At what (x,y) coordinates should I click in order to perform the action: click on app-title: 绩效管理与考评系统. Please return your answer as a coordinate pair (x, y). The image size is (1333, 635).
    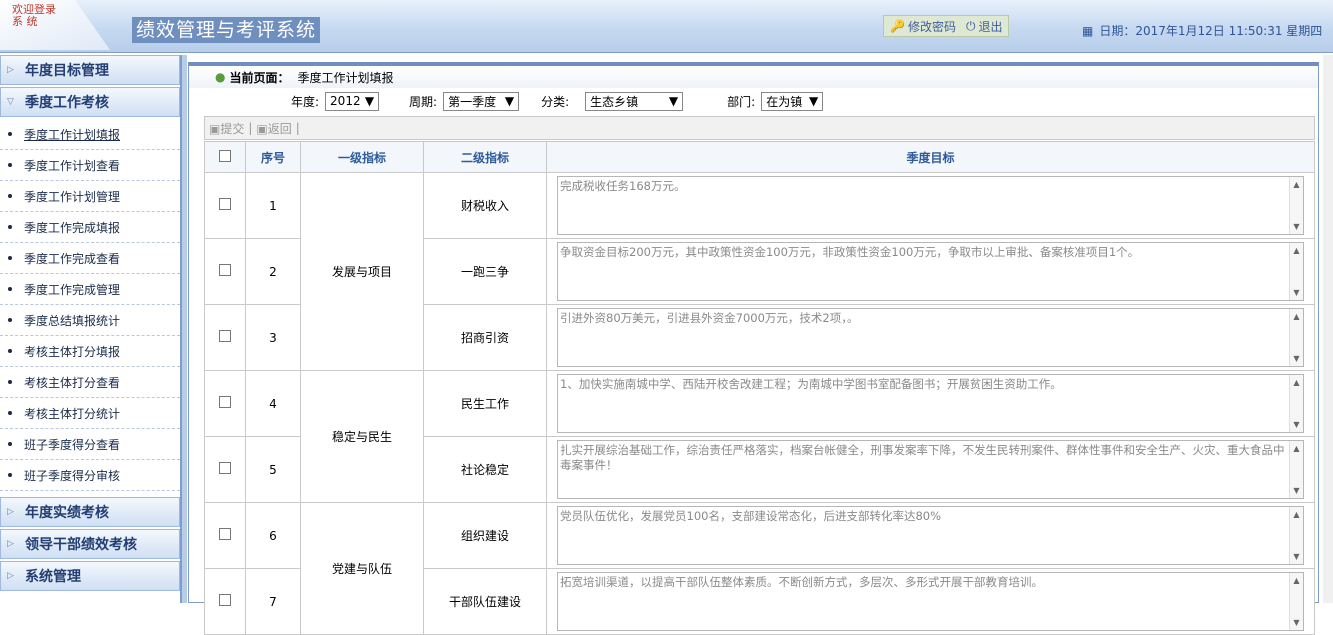
    Looking at the image, I should click on (226, 30).